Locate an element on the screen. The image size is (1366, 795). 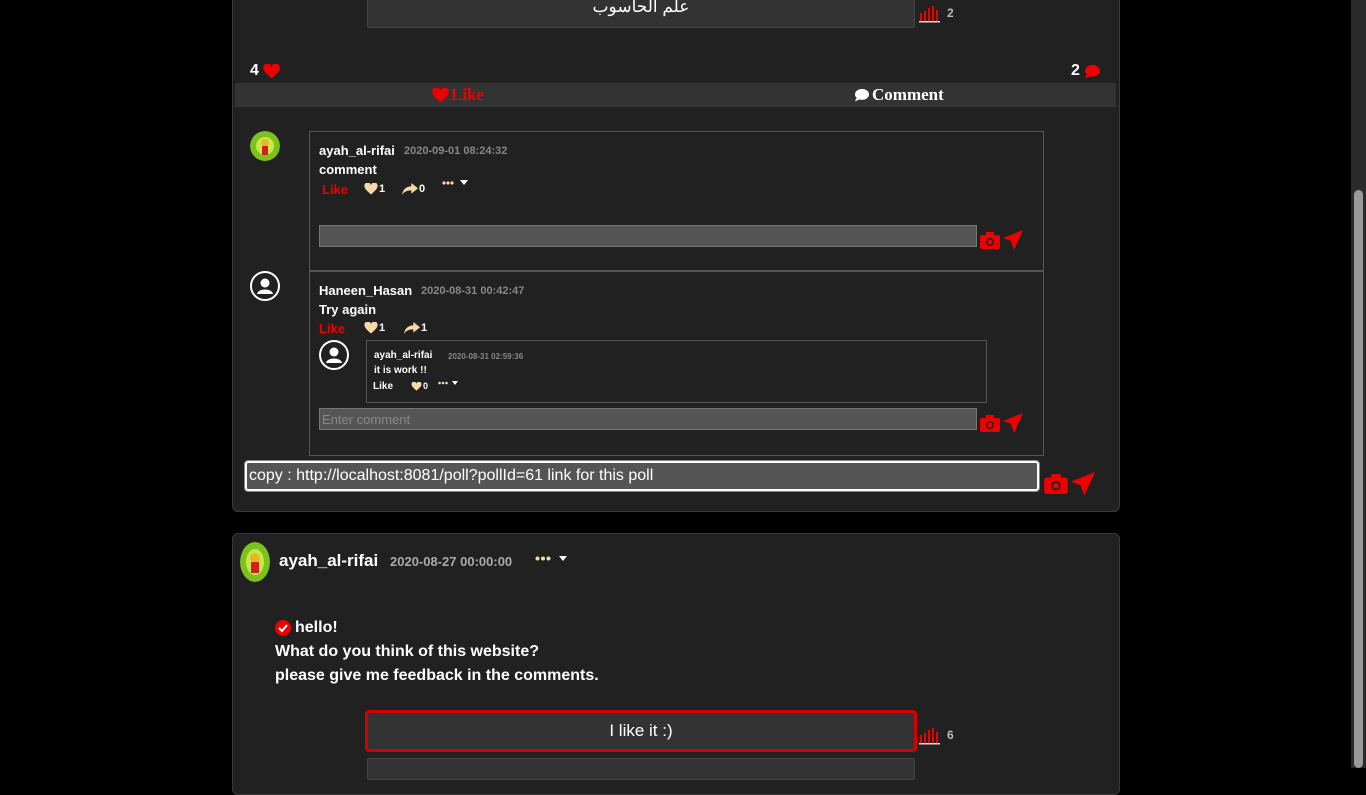
like-button-label: Like is located at coordinates (468, 94).